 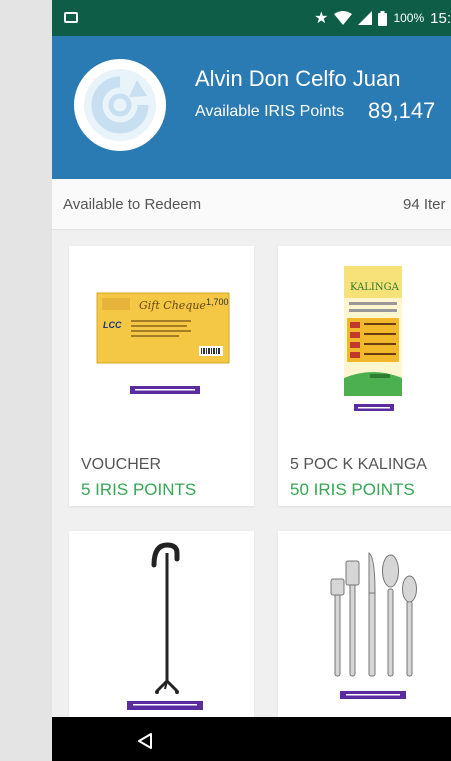 What do you see at coordinates (298, 78) in the screenshot?
I see `user-name: Alvin Don Celfo Juan` at bounding box center [298, 78].